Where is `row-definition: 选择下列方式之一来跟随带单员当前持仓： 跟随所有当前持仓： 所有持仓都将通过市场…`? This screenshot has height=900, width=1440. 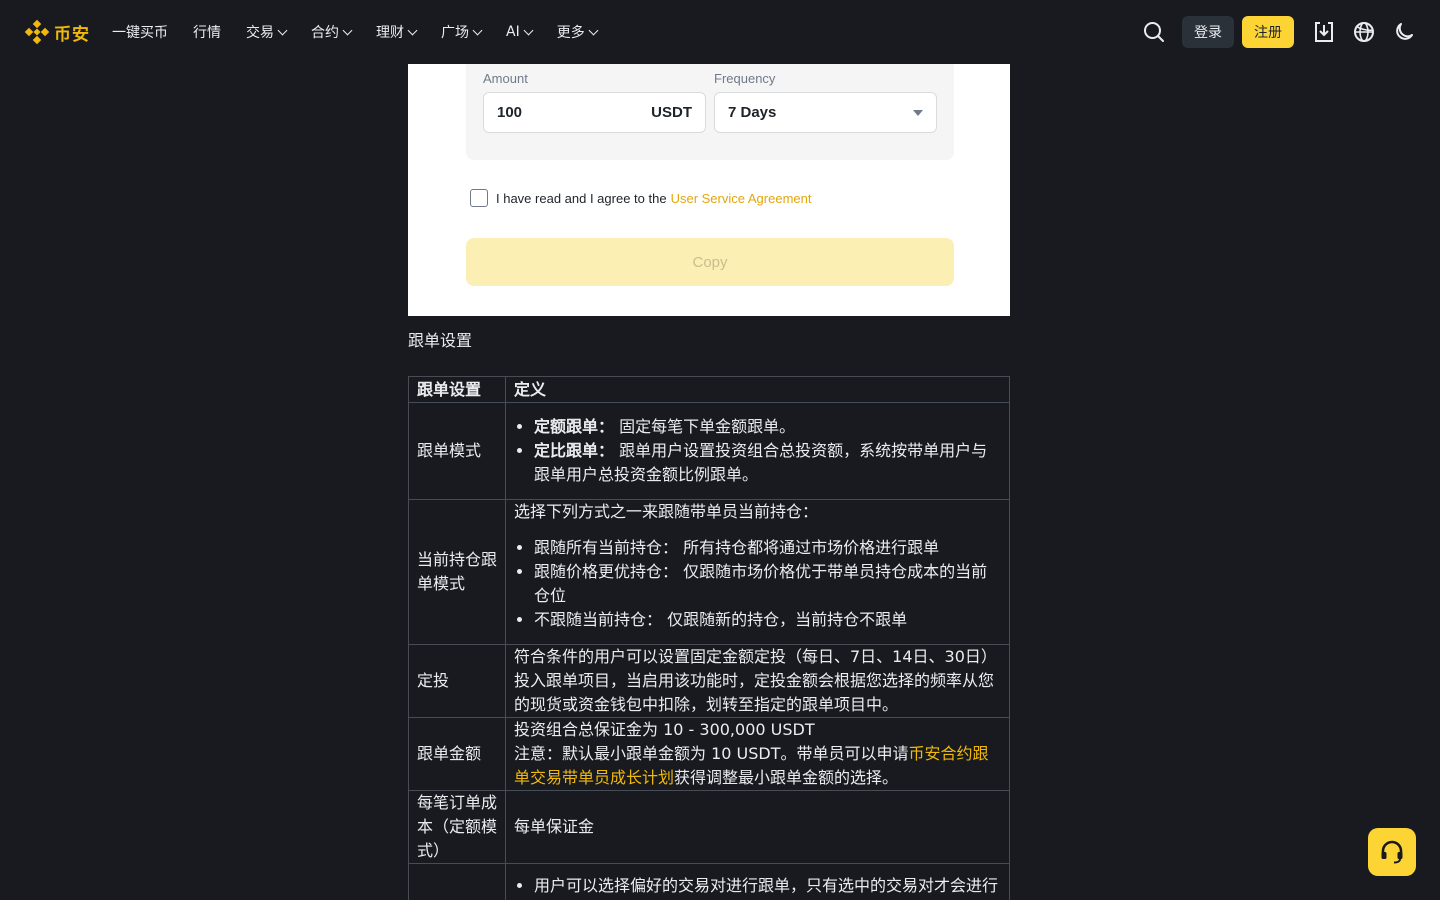 row-definition: 选择下列方式之一来跟随带单员当前持仓： 跟随所有当前持仓： 所有持仓都将通过市场… is located at coordinates (757, 572).